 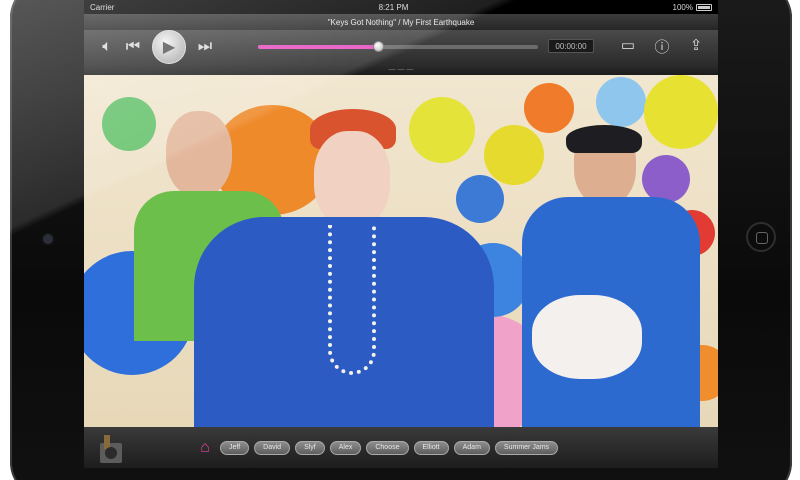 I want to click on share-icon: ⇪, so click(x=696, y=46).